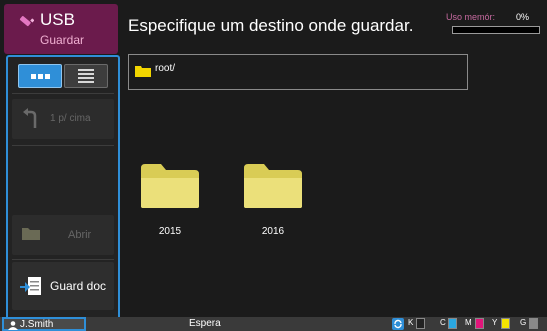  I want to click on open-button: Abrir, so click(63, 235).